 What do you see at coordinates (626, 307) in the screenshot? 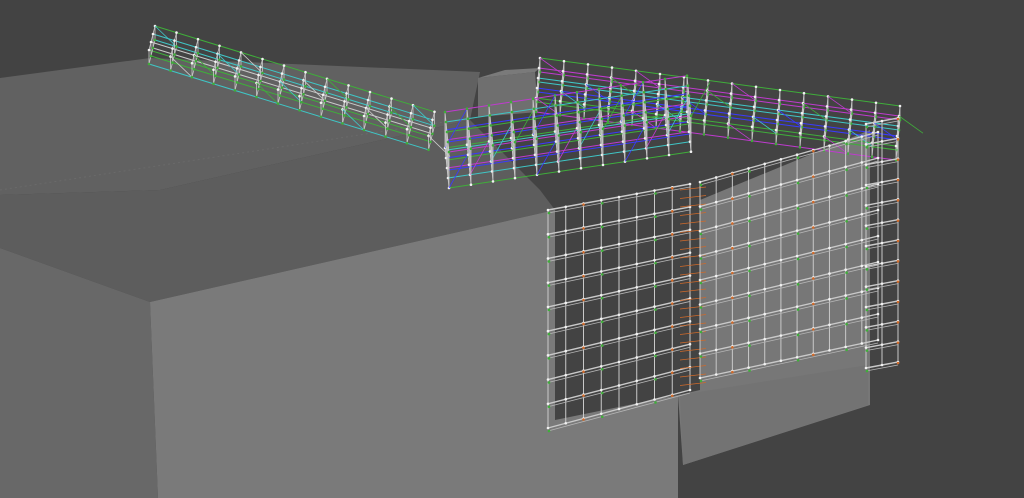
I see `scaffold-facade-front` at bounding box center [626, 307].